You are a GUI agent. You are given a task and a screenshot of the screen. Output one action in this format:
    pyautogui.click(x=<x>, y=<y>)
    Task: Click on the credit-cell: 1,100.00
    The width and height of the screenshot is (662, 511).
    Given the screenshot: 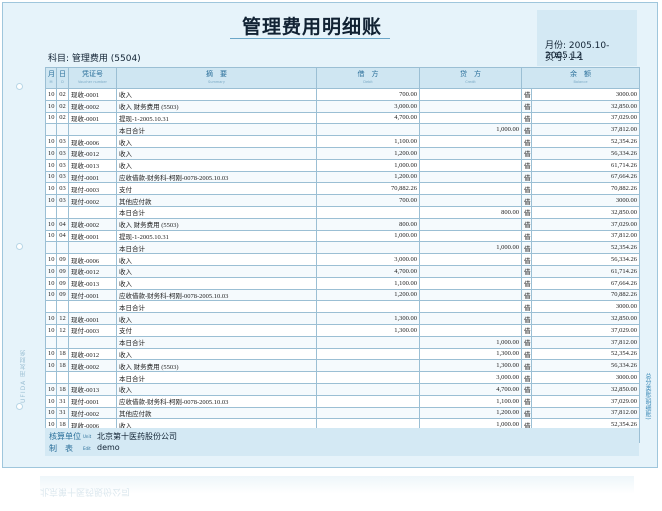 What is the action you would take?
    pyautogui.click(x=470, y=401)
    